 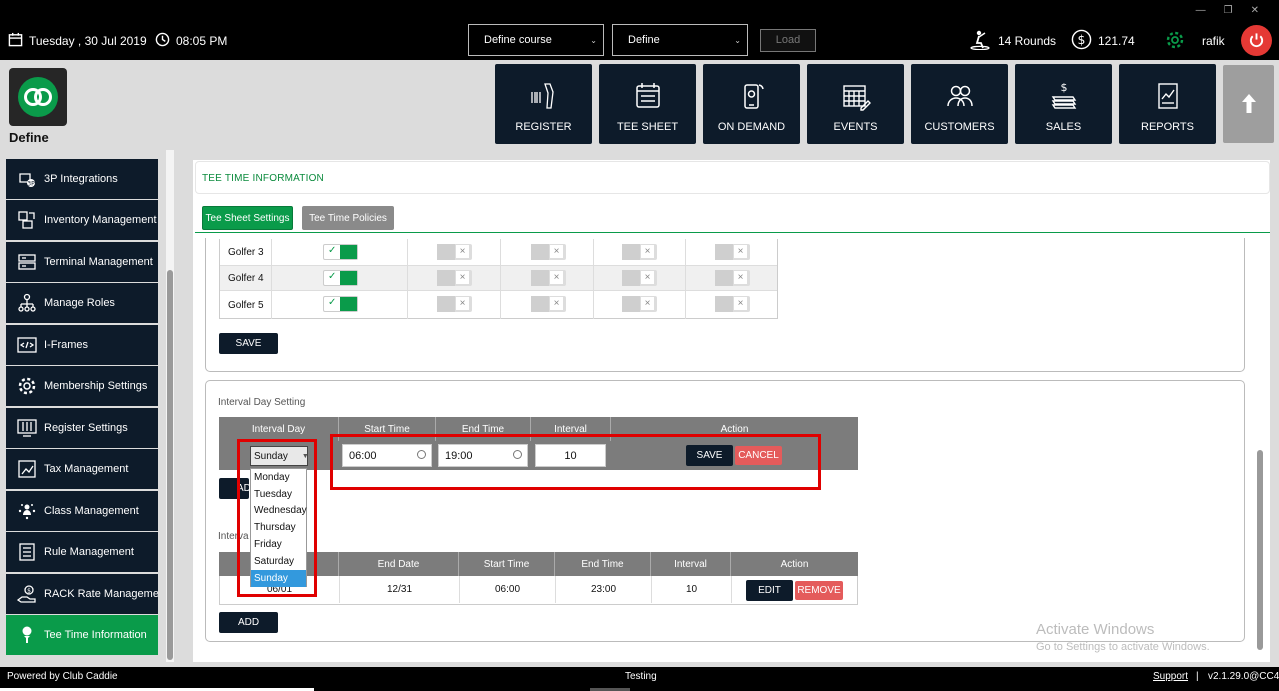 I want to click on user-name: rafik, so click(x=1213, y=41).